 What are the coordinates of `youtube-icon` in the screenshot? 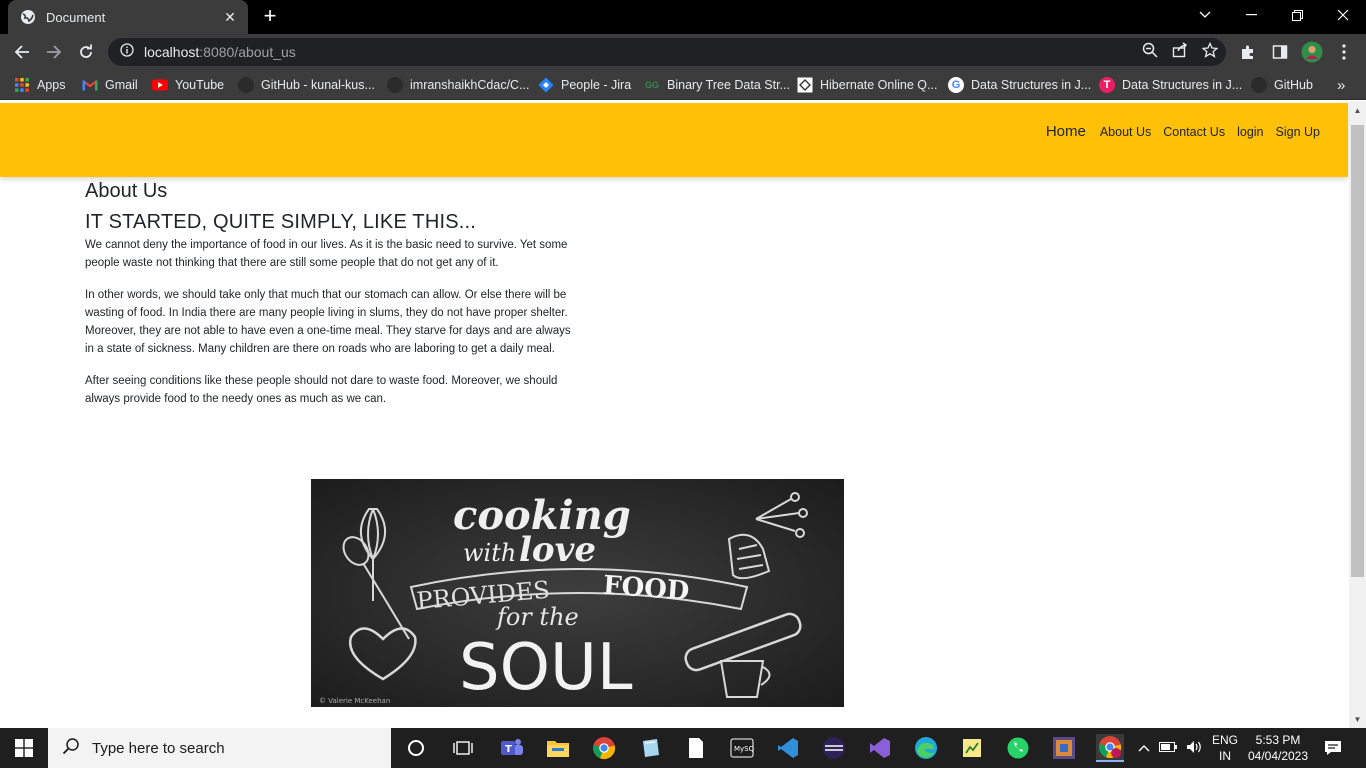 It's located at (160, 85).